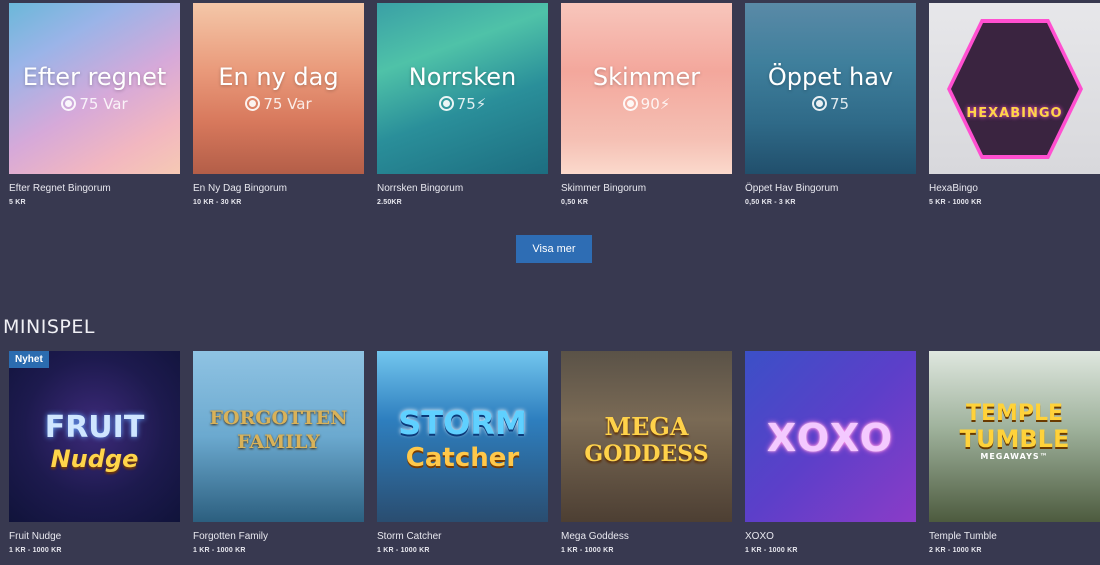 The height and width of the screenshot is (565, 1100). I want to click on game-name: Efter Regnet Bingorum, so click(94, 188).